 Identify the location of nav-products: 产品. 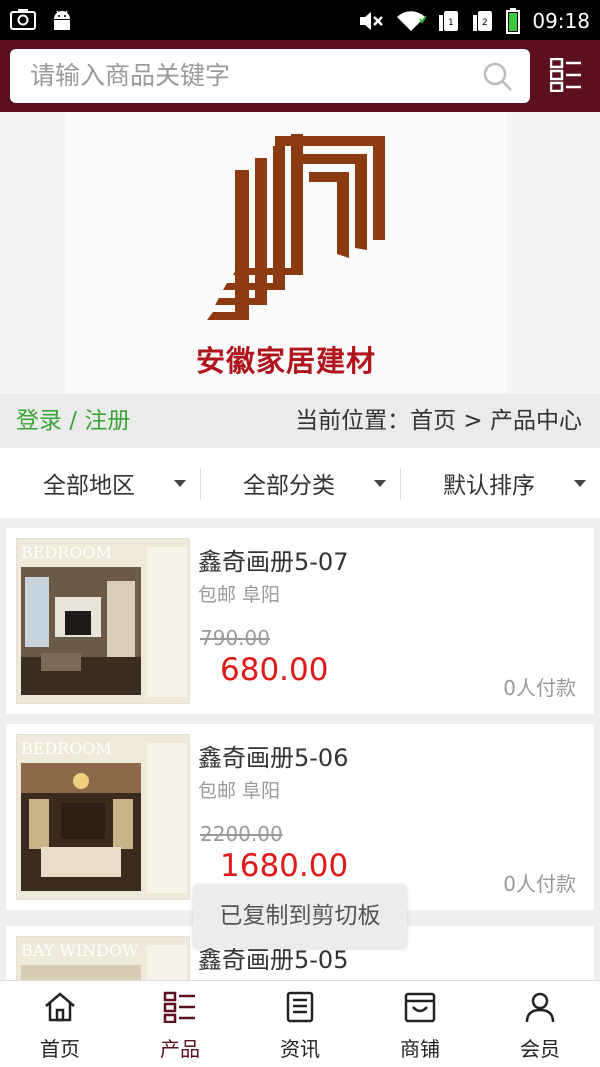
(180, 1024).